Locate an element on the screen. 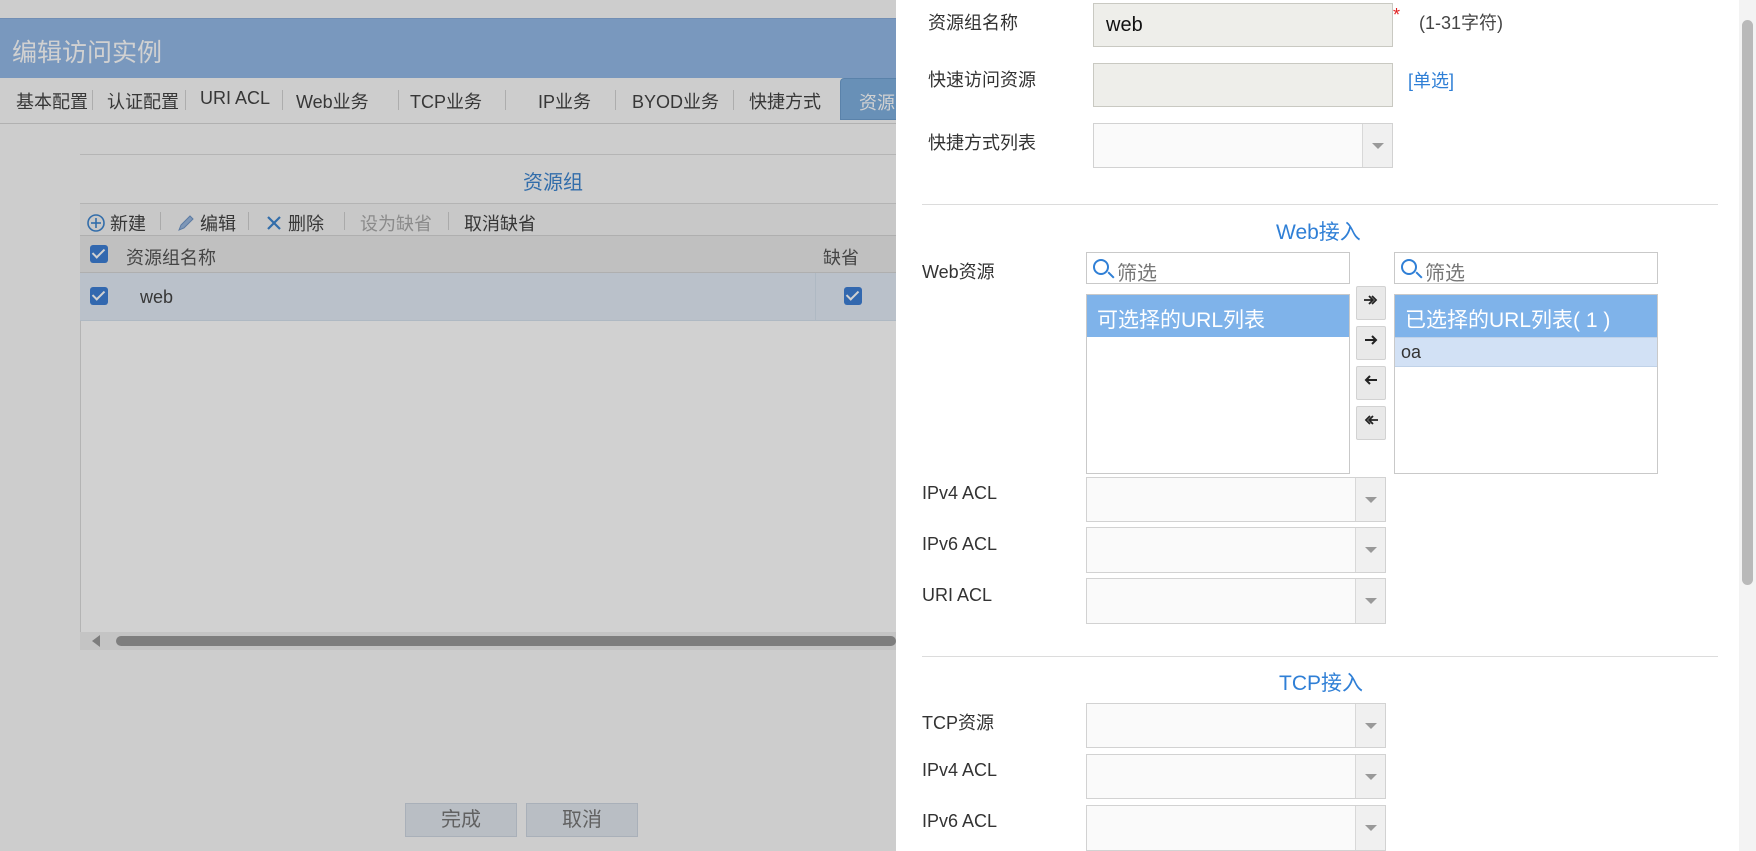 The image size is (1756, 851). tcp-resource-label: TCP资源 is located at coordinates (958, 723).